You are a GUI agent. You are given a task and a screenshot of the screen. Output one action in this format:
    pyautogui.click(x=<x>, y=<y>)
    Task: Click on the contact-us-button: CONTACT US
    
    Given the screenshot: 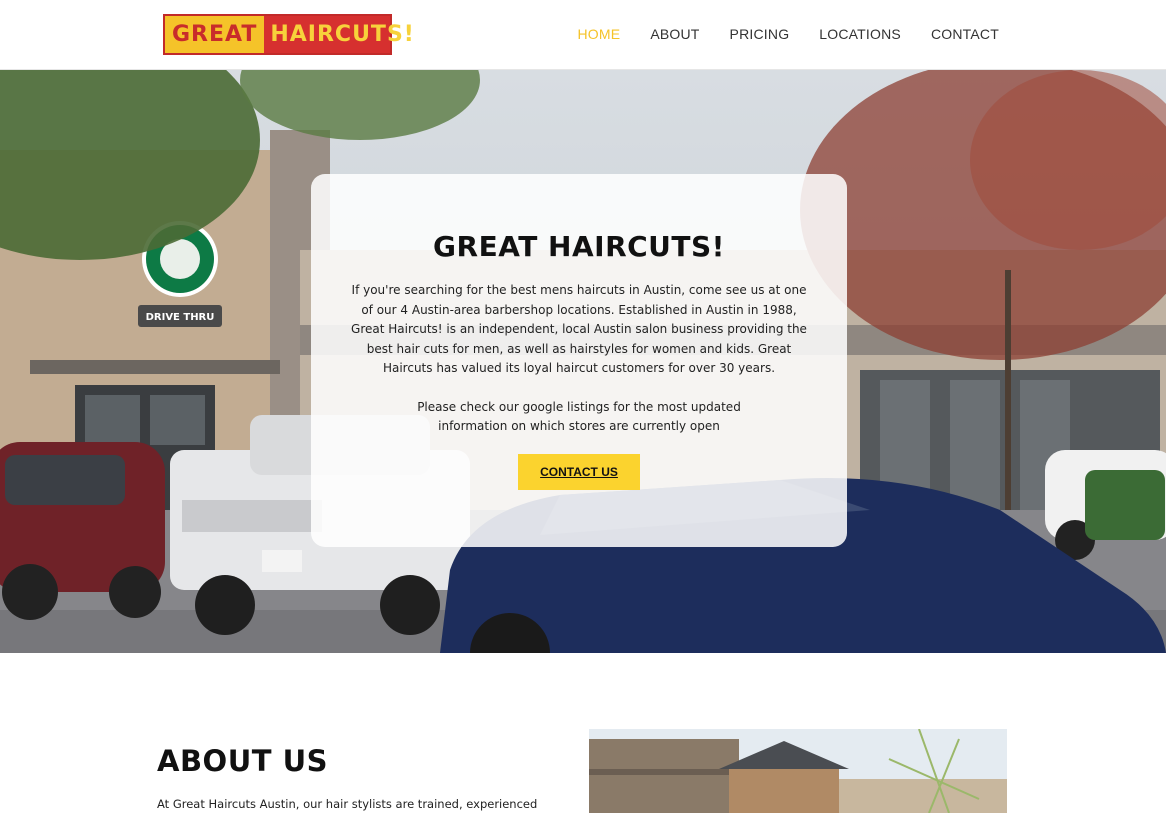 What is the action you would take?
    pyautogui.click(x=579, y=471)
    